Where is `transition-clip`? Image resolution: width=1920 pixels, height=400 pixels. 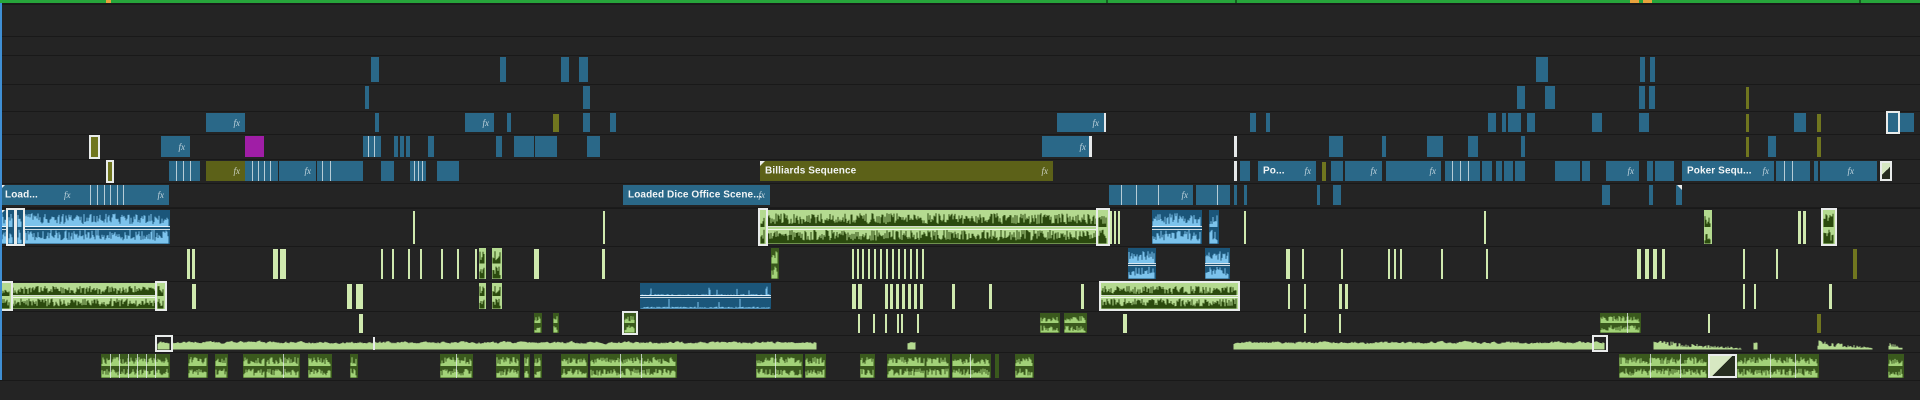
transition-clip is located at coordinates (1722, 366).